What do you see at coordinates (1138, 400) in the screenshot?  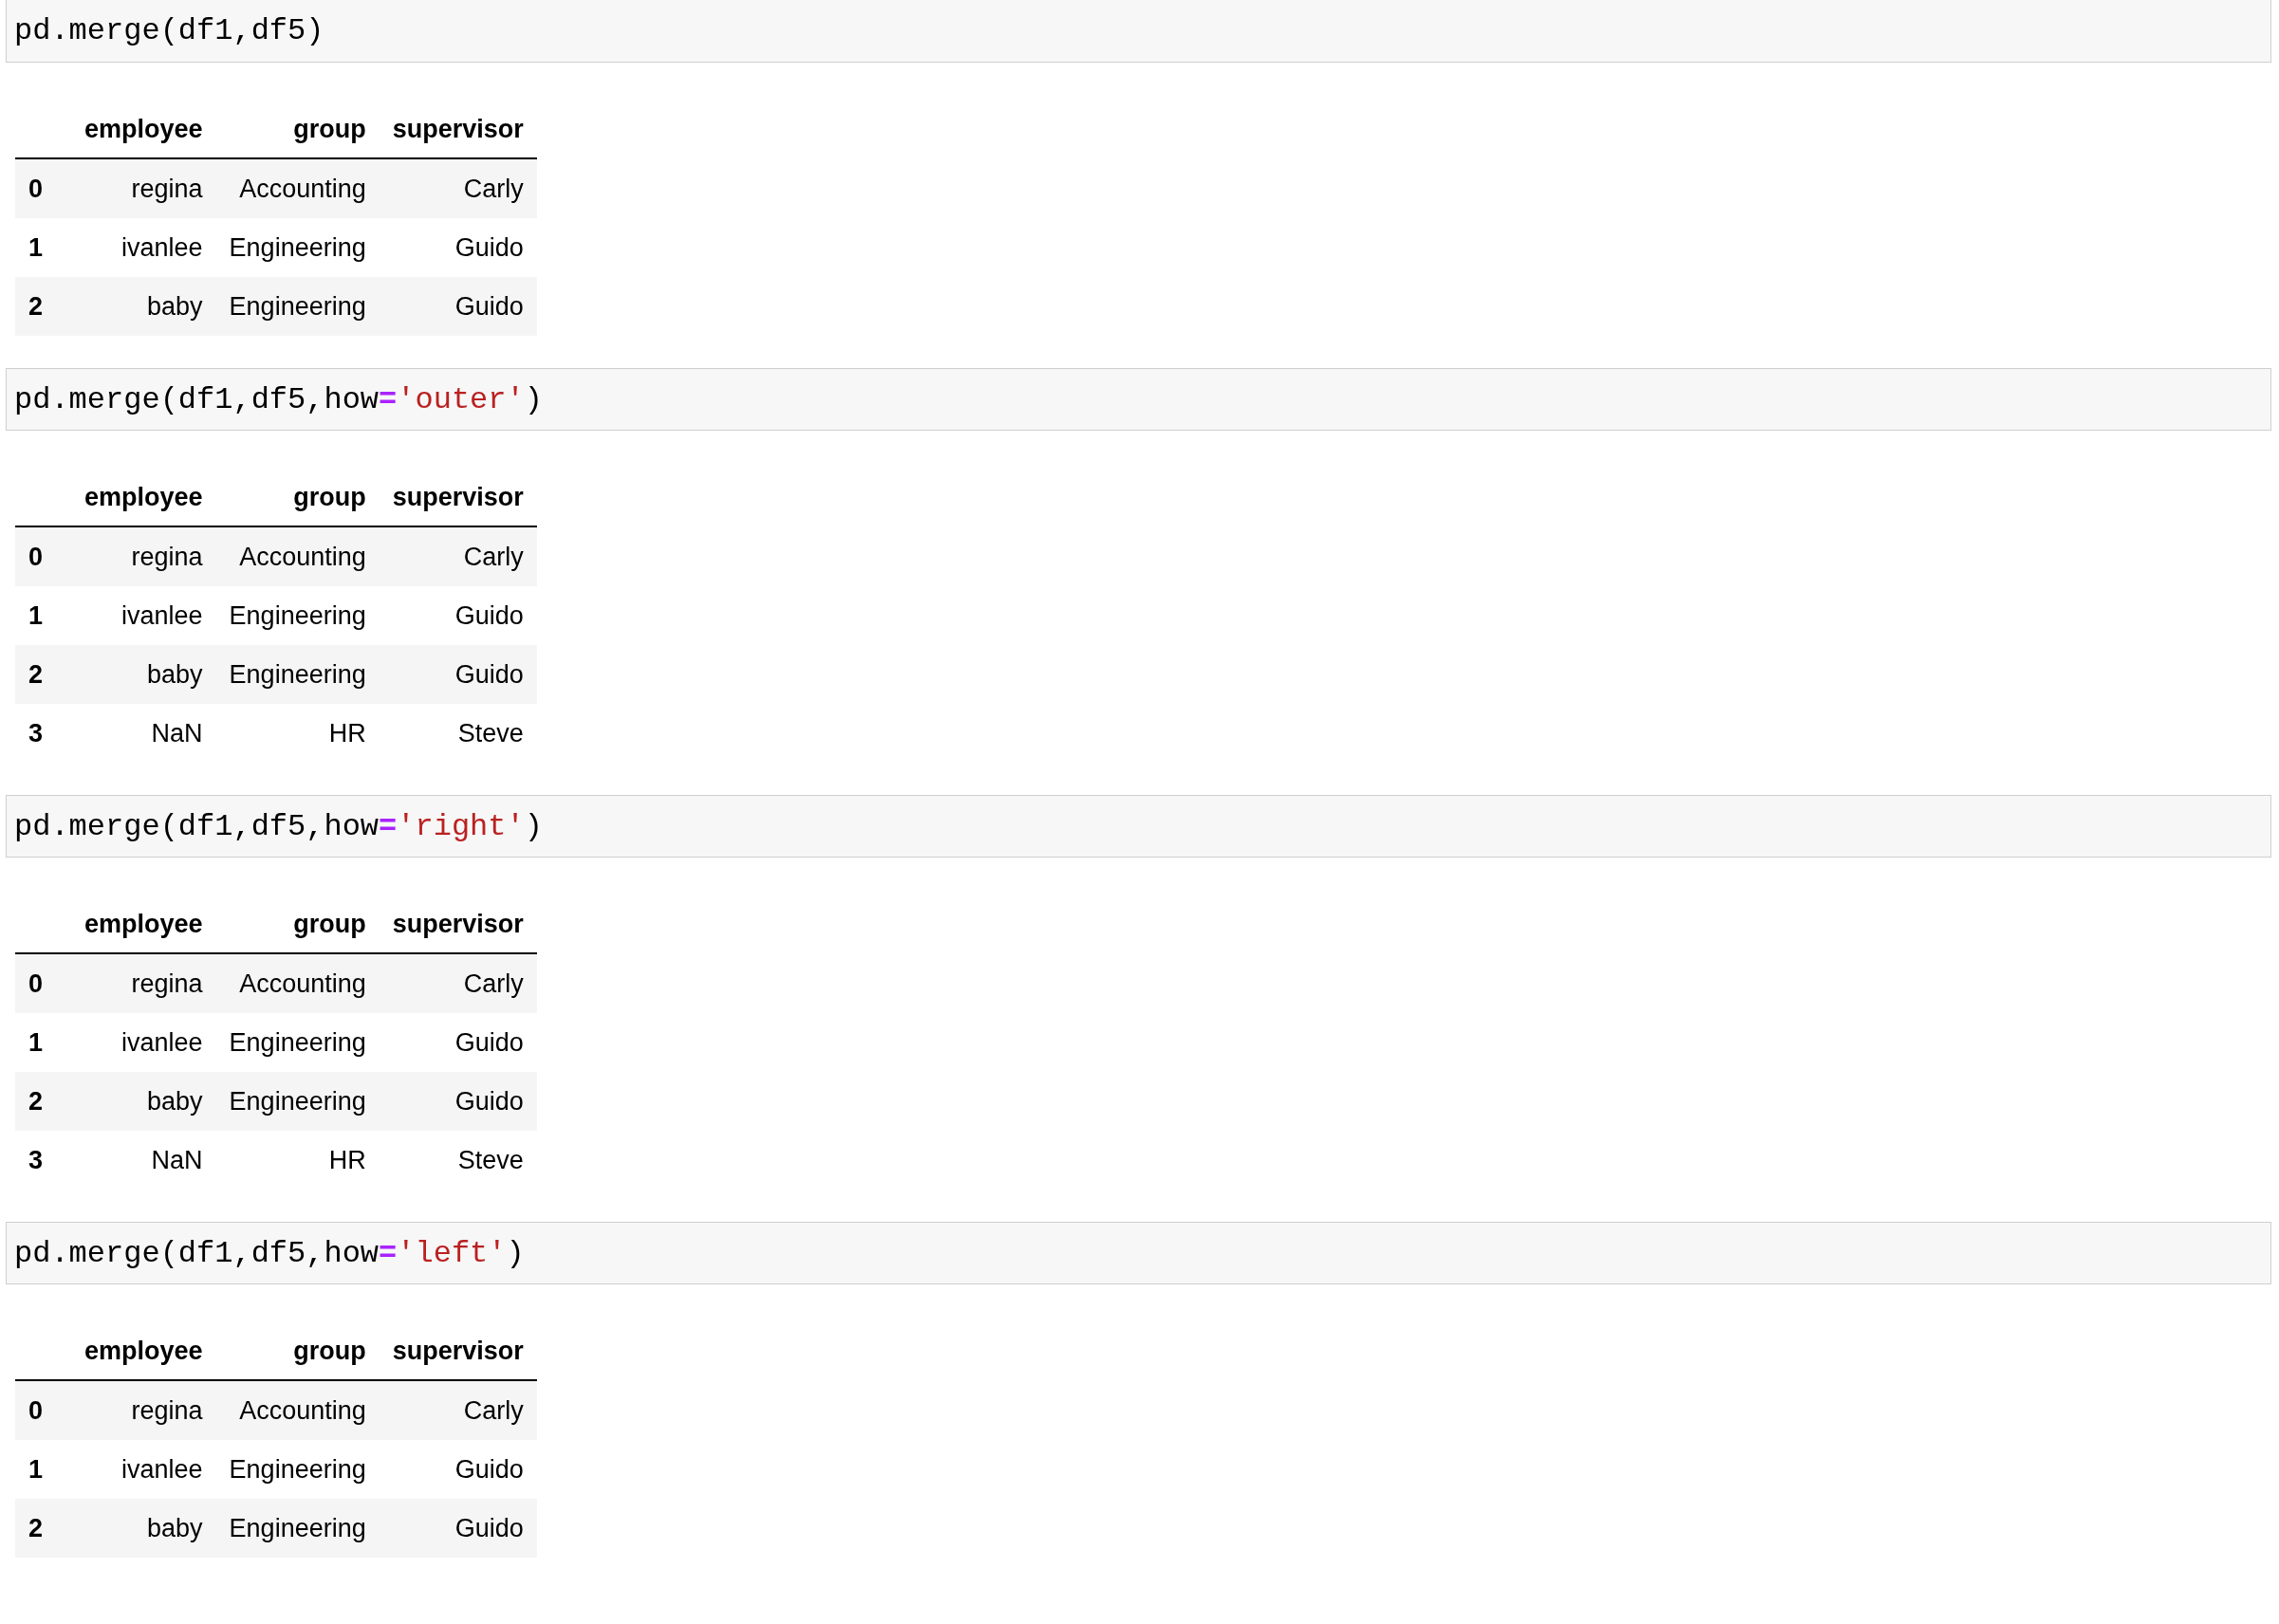 I see `code-cell: pd.merge(df1,df5,how='outer')` at bounding box center [1138, 400].